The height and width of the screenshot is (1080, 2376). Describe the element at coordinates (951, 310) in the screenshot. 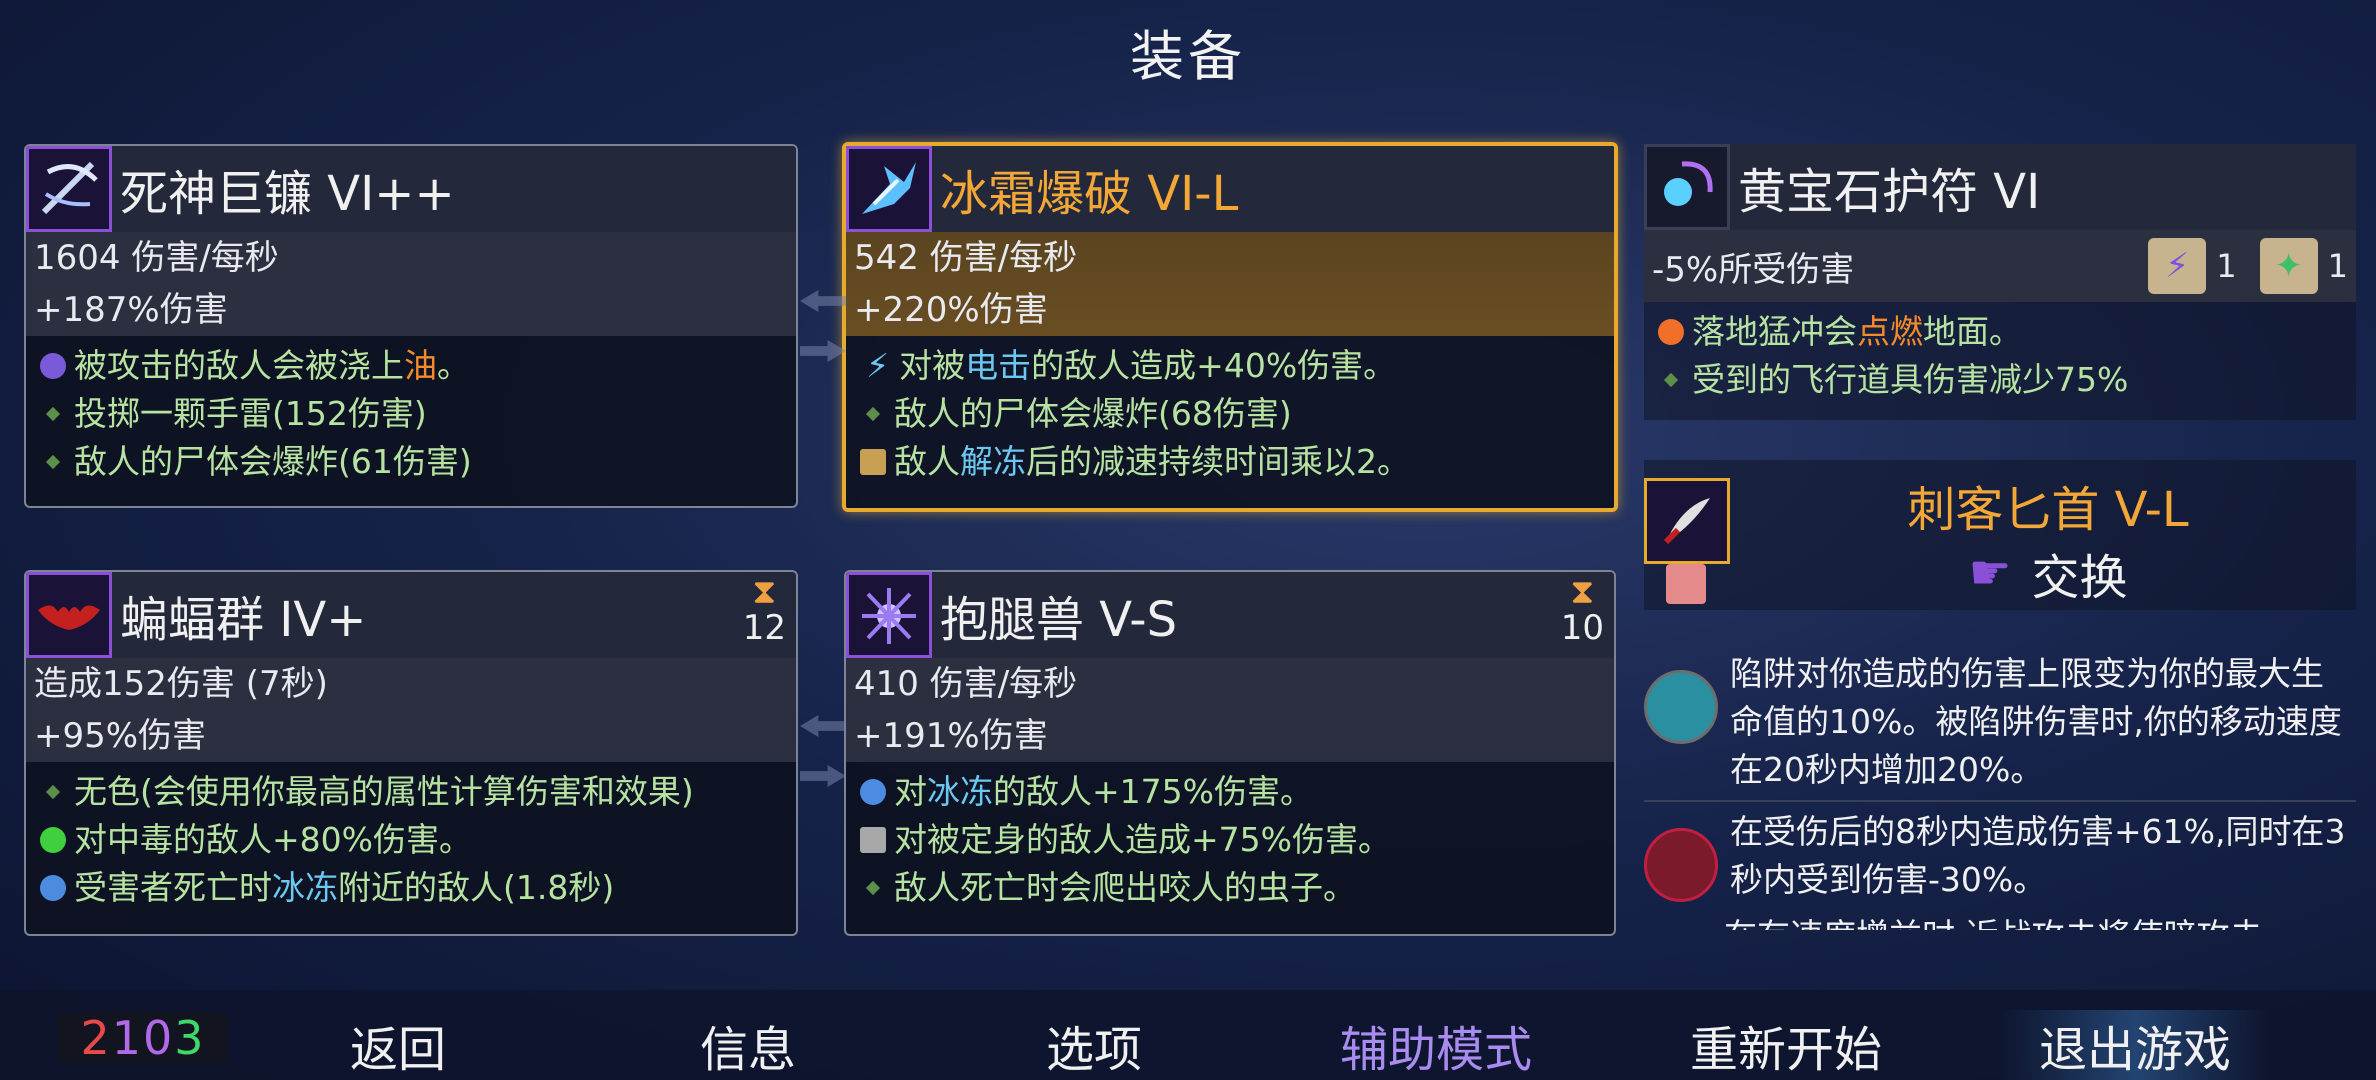

I see `damage-bonus-stat: +220%伤害` at that location.